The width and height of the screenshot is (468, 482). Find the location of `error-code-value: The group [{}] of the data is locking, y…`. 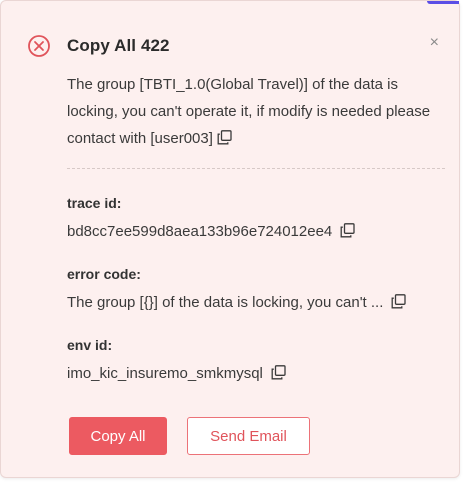

error-code-value: The group [{}] of the data is locking, y… is located at coordinates (225, 302).